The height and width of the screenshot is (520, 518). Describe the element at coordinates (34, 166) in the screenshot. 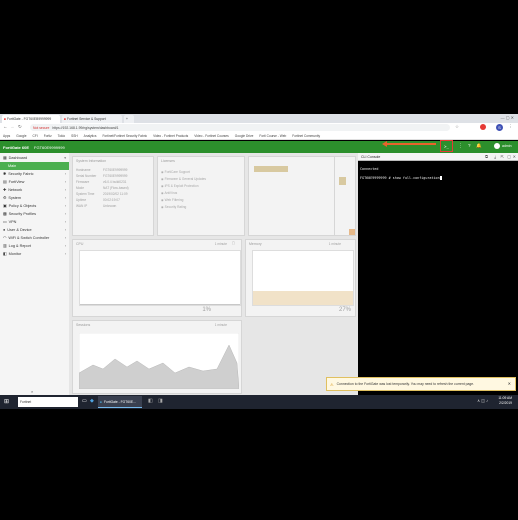

I see `sidebar-item-main: Main` at that location.